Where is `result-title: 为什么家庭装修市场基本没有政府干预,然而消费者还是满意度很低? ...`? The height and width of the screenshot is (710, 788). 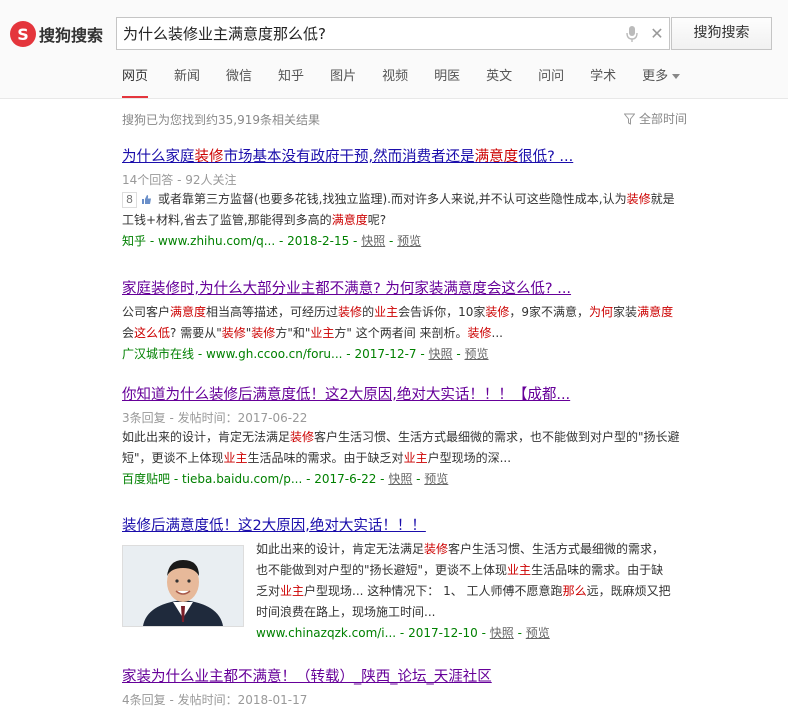
result-title: 为什么家庭装修市场基本没有政府干预,然而消费者还是满意度很低? ... is located at coordinates (402, 157).